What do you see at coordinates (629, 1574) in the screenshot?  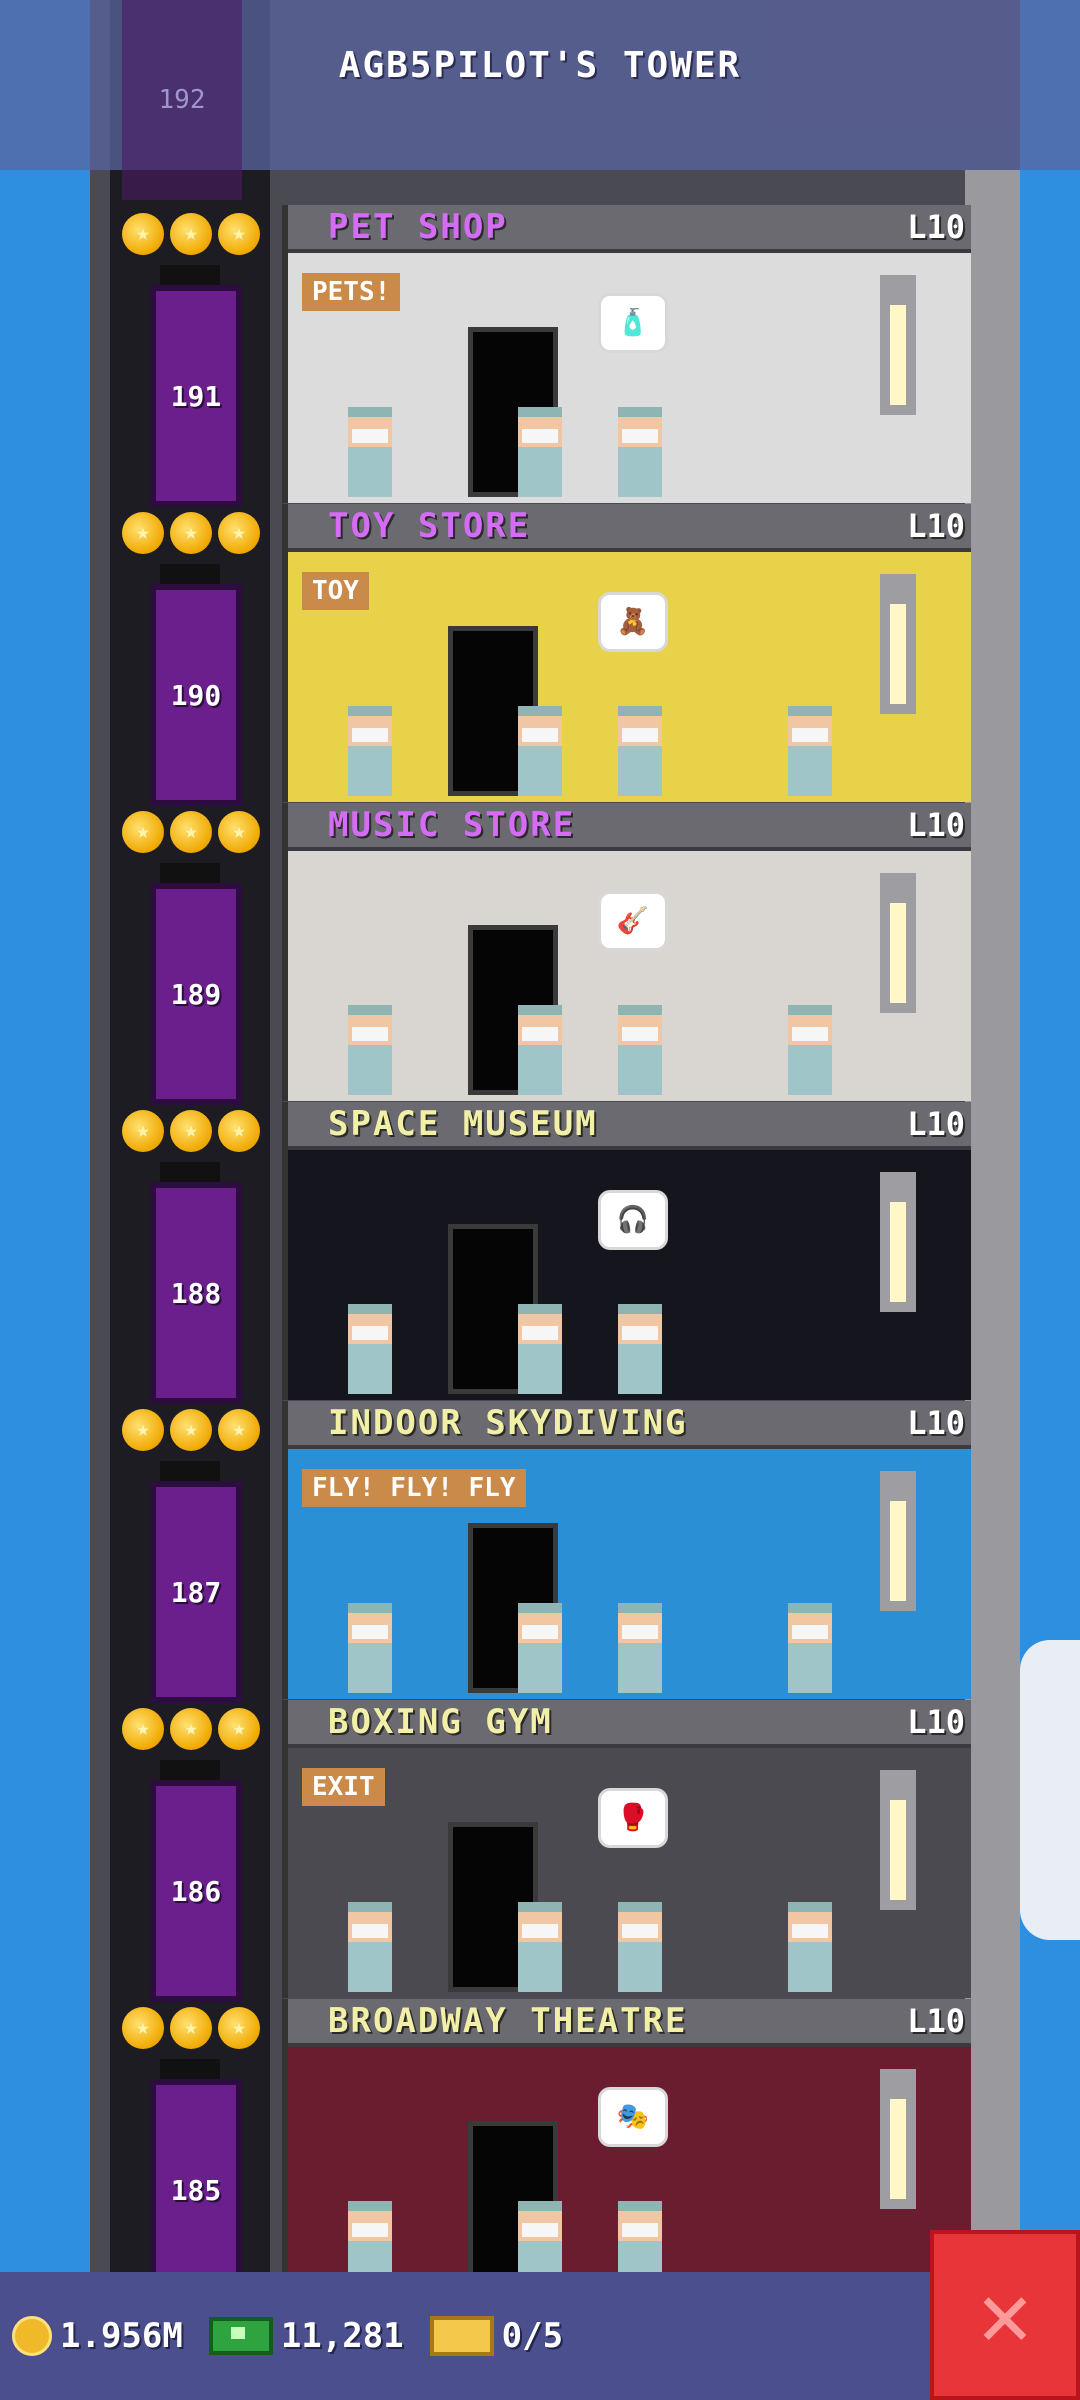 I see `room-interior: FLY! FLY! FLY` at bounding box center [629, 1574].